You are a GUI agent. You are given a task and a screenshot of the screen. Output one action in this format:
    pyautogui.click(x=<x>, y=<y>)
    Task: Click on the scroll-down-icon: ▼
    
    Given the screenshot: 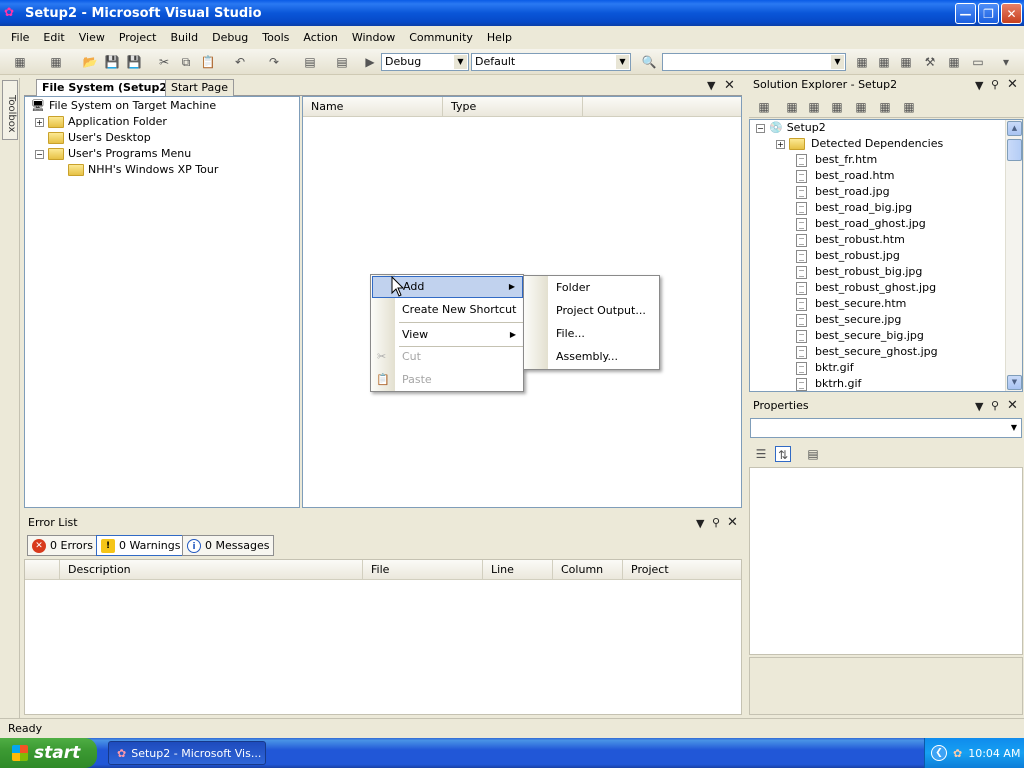 What is the action you would take?
    pyautogui.click(x=1014, y=382)
    